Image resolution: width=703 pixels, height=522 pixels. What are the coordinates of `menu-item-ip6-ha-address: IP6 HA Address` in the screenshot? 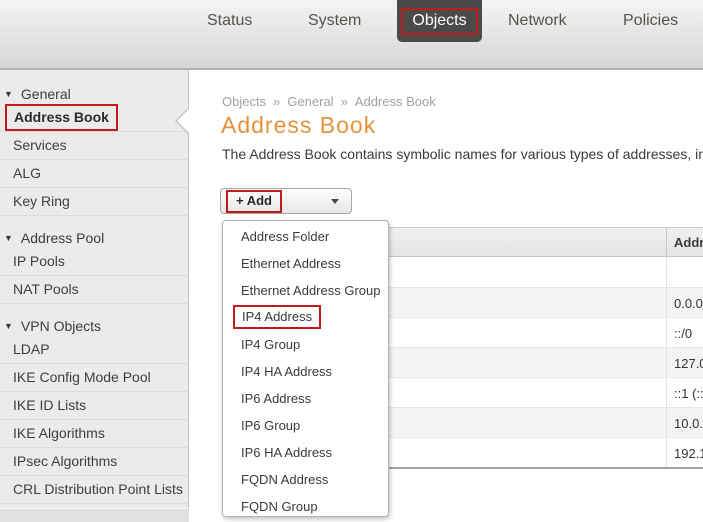 It's located at (305, 453).